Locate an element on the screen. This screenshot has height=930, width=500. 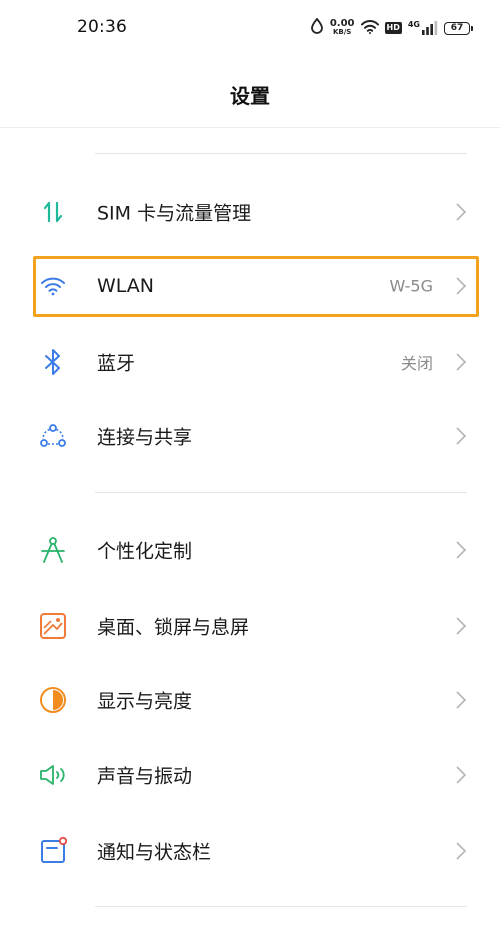
bluetooth-icon is located at coordinates (53, 362).